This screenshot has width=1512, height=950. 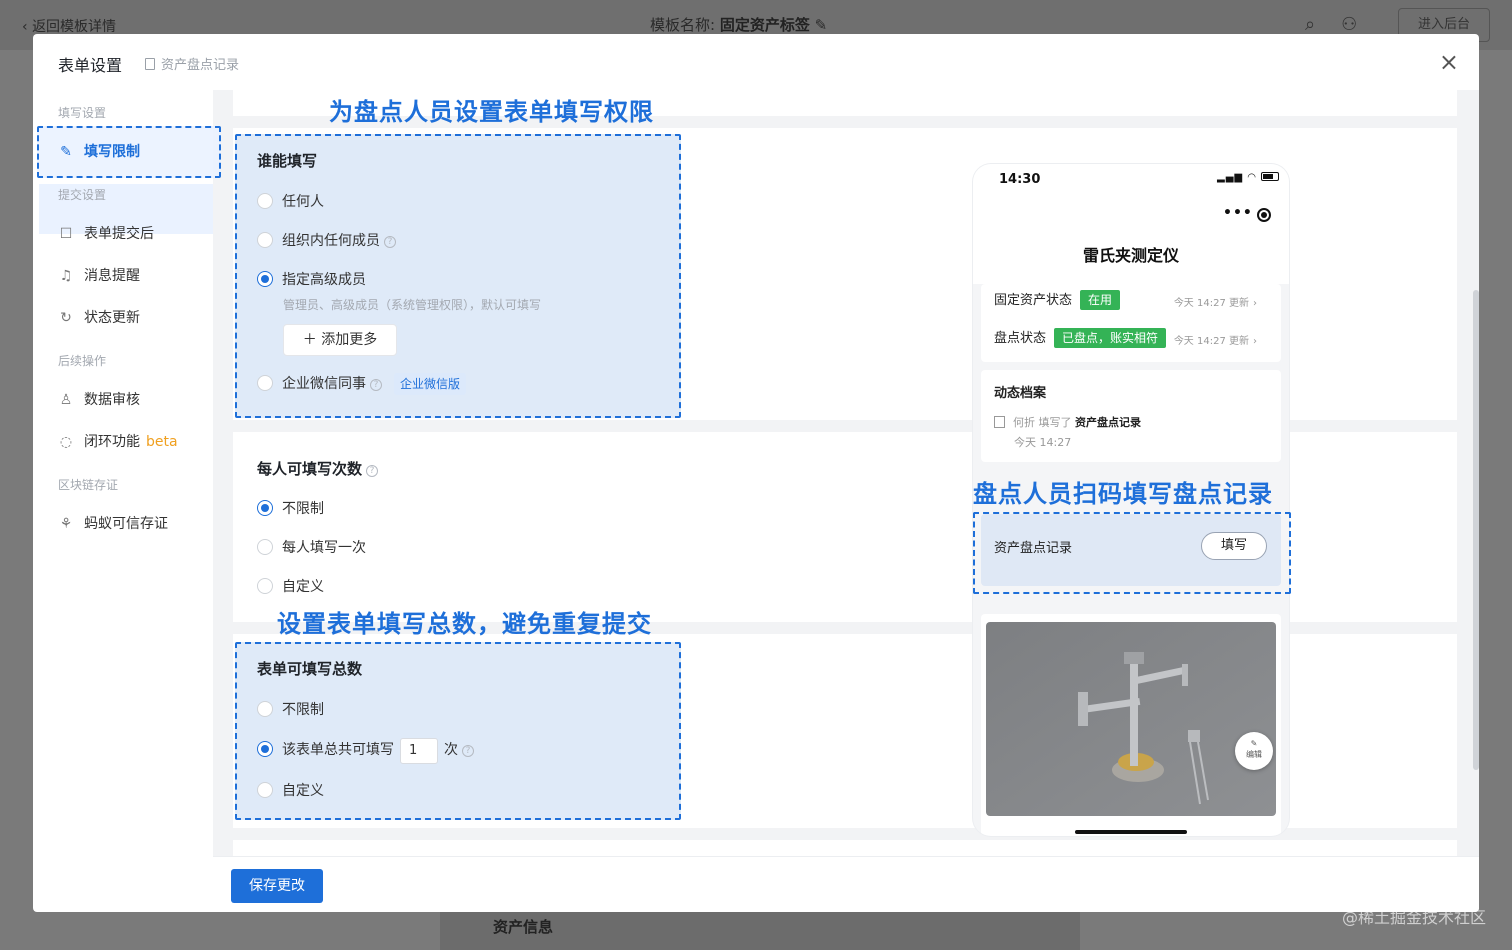 What do you see at coordinates (1020, 338) in the screenshot?
I see `row-label: 盘点状态` at bounding box center [1020, 338].